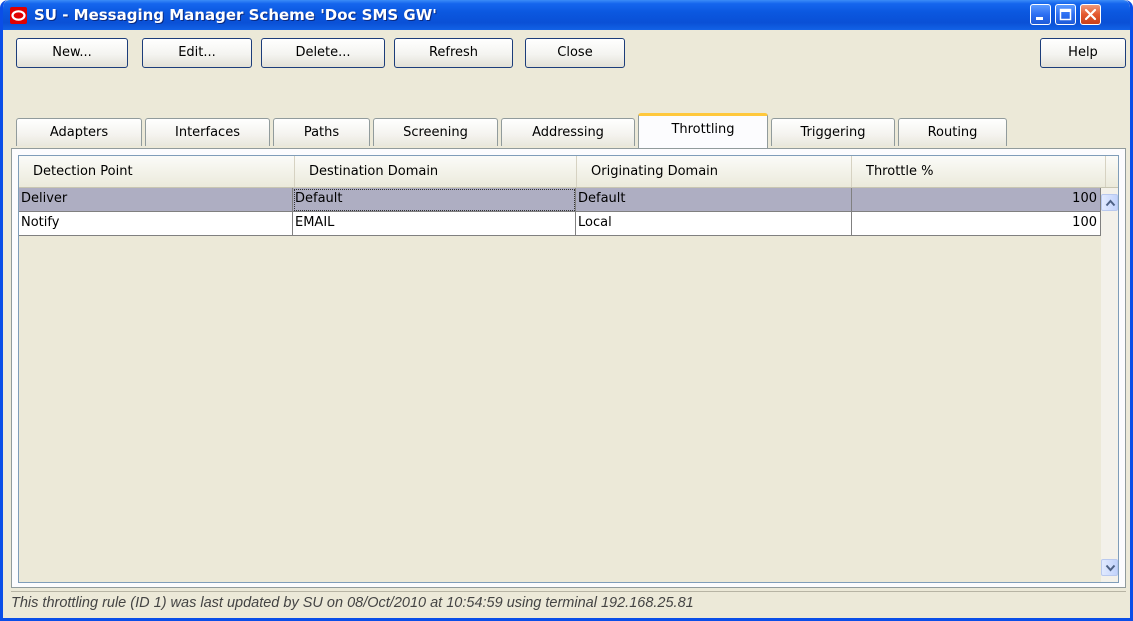 This screenshot has height=621, width=1133. Describe the element at coordinates (156, 200) in the screenshot. I see `table-cell: Deliver` at that location.